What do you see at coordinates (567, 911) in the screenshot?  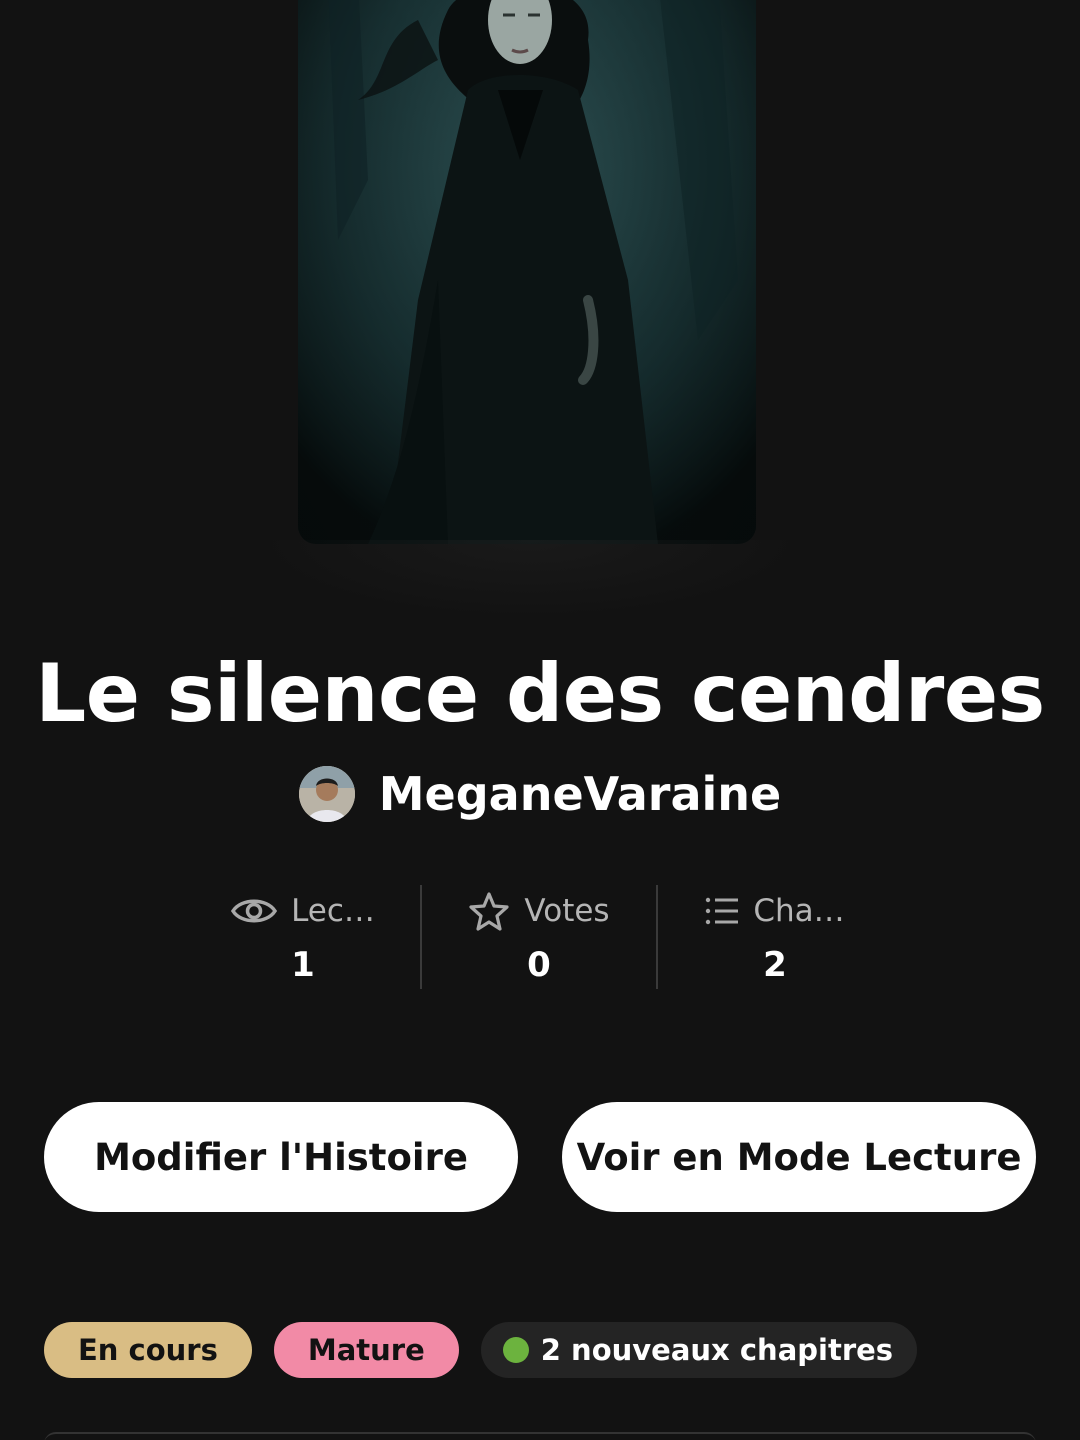 I see `stat-votes-label: Votes` at bounding box center [567, 911].